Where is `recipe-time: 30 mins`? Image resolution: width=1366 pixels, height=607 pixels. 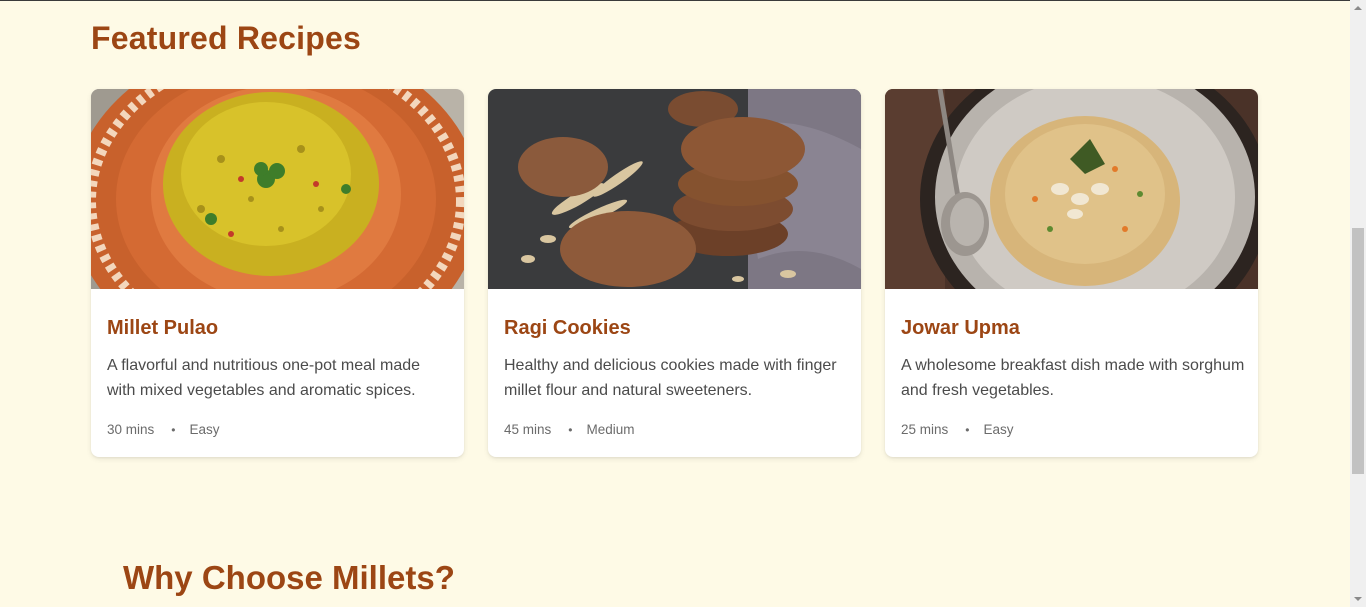 recipe-time: 30 mins is located at coordinates (131, 429).